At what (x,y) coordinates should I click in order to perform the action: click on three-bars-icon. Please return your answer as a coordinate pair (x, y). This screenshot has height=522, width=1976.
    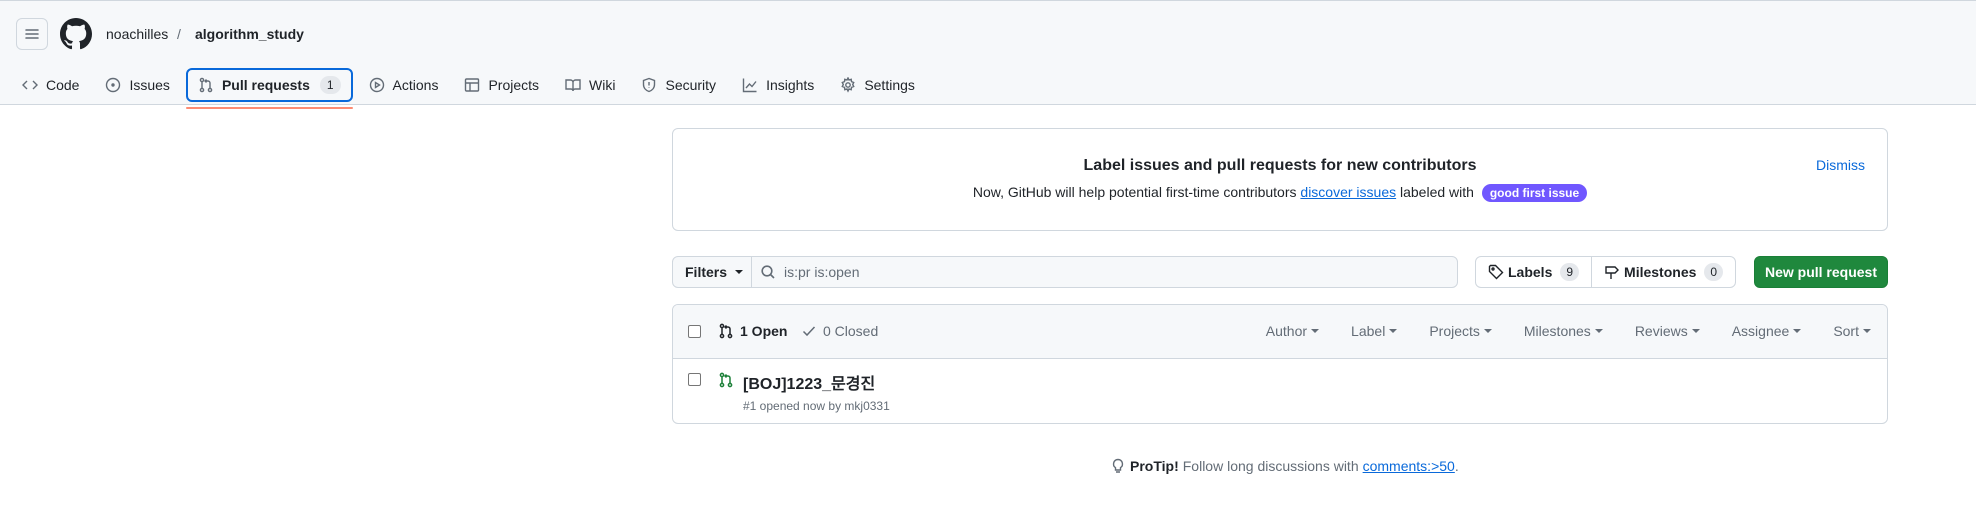
    Looking at the image, I should click on (32, 34).